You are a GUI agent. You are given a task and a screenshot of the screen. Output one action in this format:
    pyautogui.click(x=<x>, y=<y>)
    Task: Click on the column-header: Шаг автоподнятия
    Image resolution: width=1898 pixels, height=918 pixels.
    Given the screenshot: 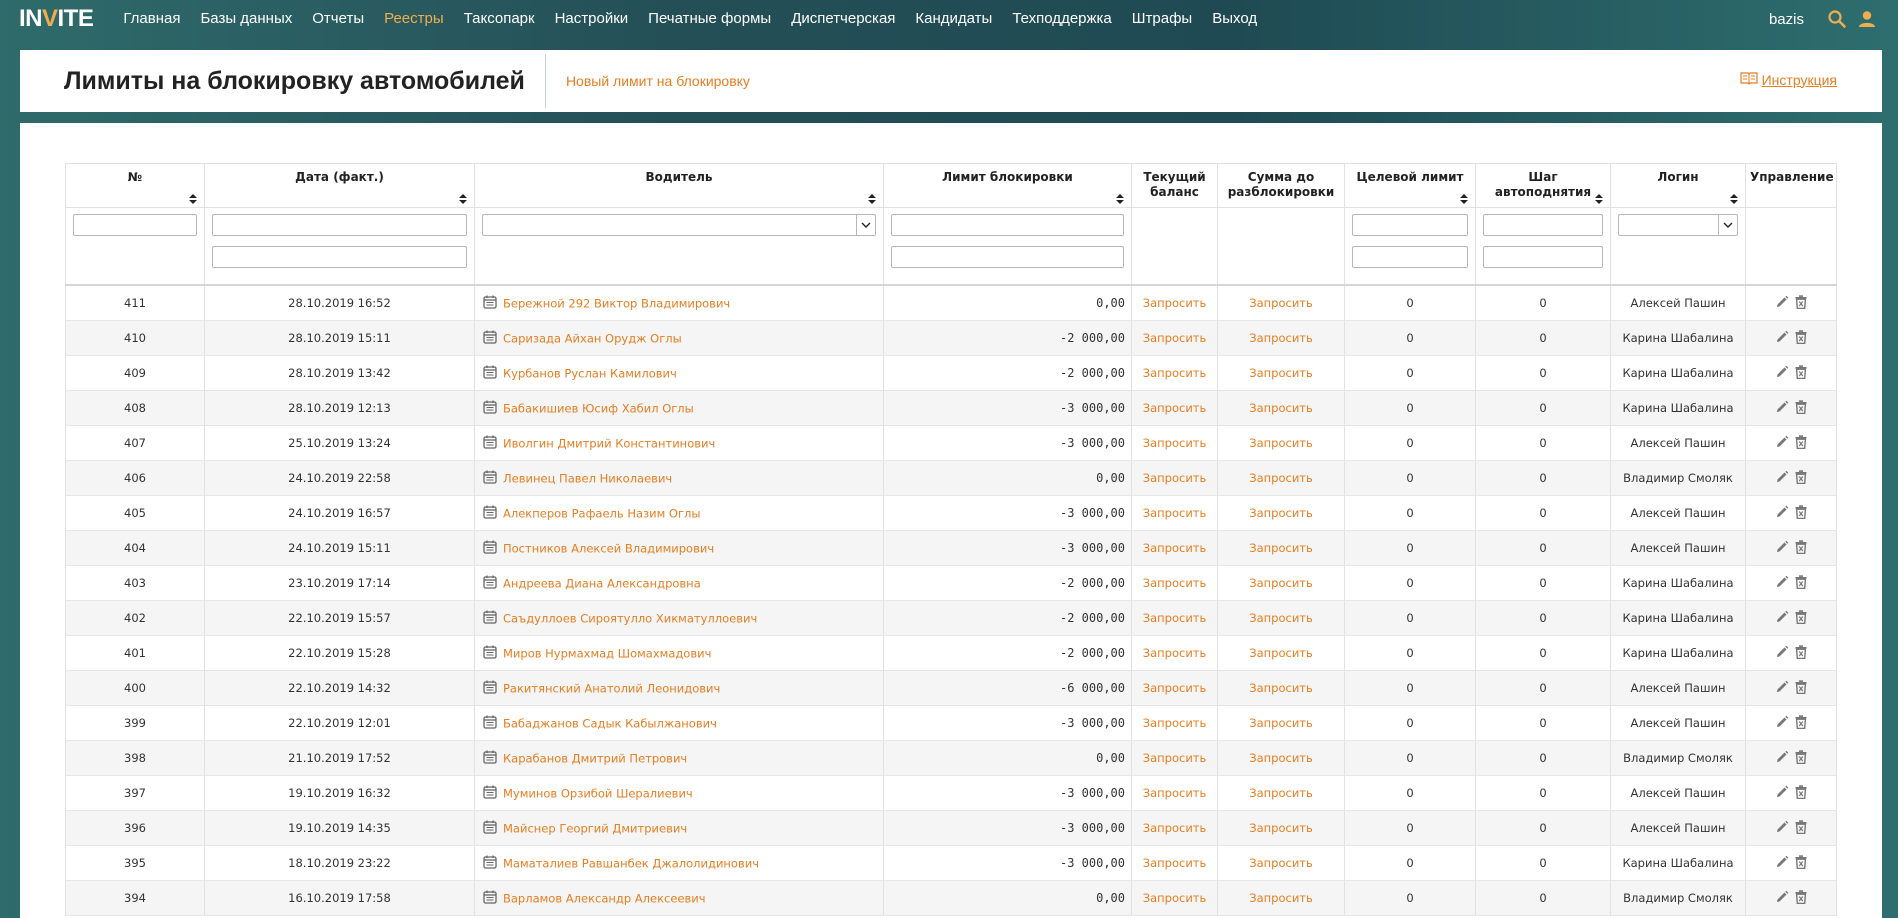 What is the action you would take?
    pyautogui.click(x=1543, y=185)
    